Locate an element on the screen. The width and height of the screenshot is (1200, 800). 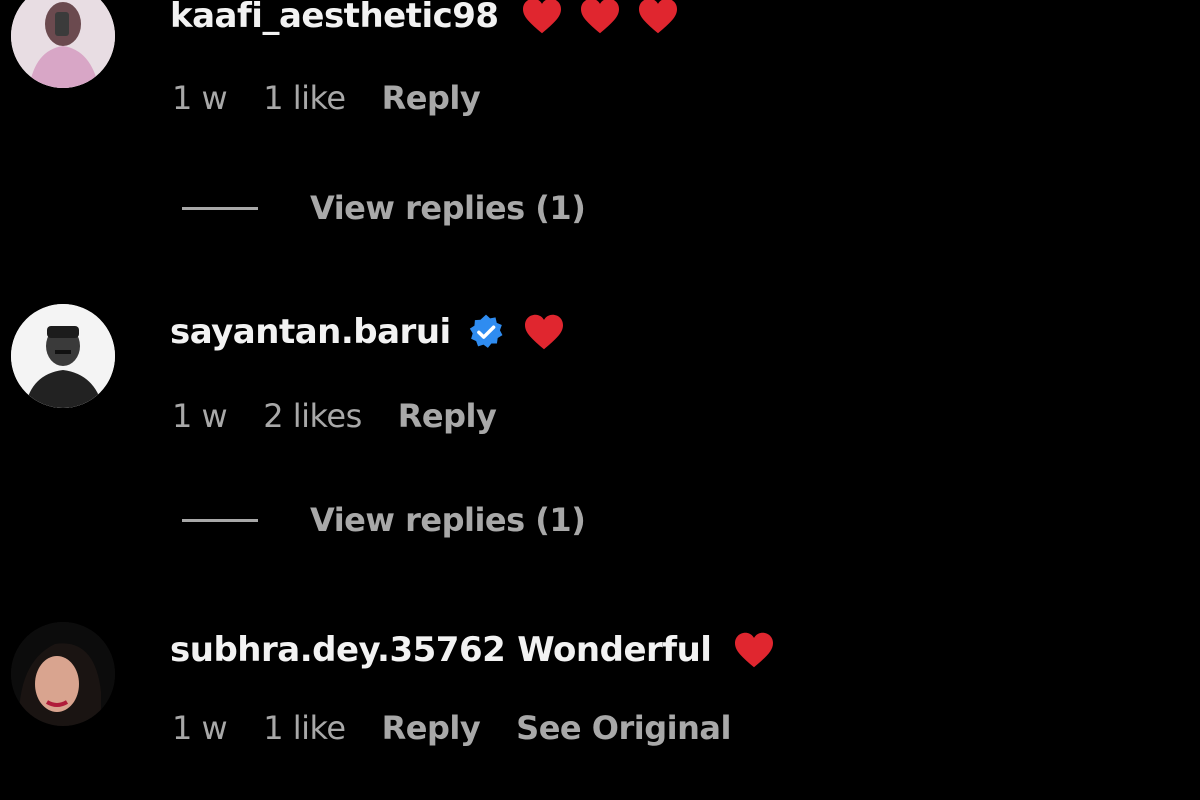
comment-header: subhra.dey.35762 Wonderful is located at coordinates (472, 650).